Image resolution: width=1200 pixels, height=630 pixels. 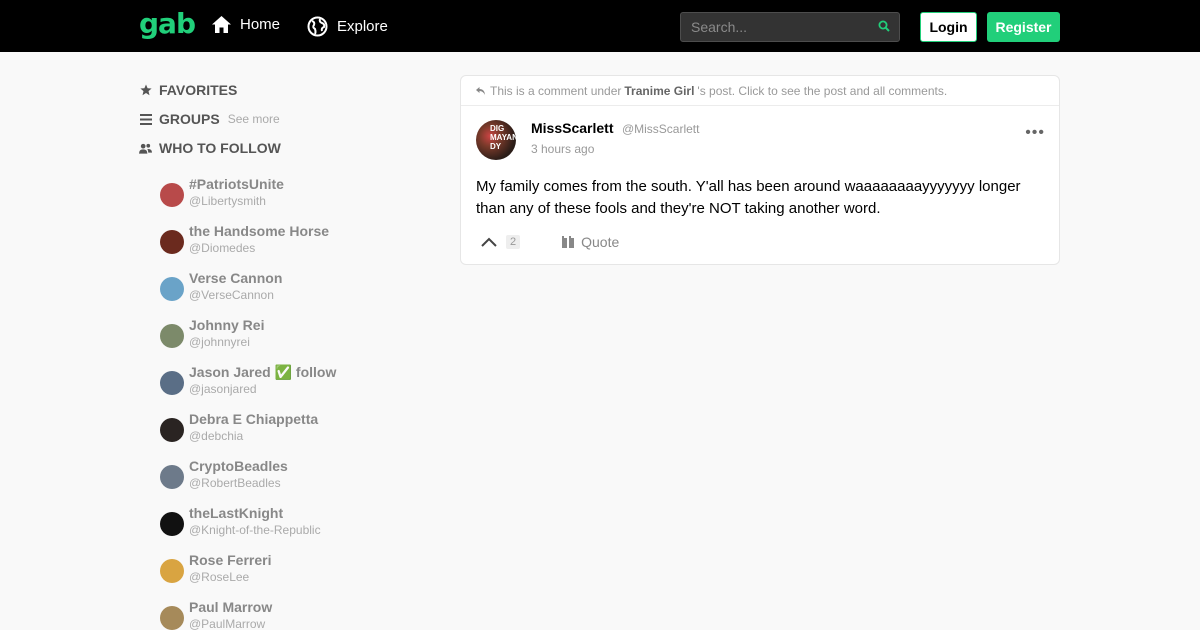 I want to click on more-options-button: •••, so click(x=1035, y=133).